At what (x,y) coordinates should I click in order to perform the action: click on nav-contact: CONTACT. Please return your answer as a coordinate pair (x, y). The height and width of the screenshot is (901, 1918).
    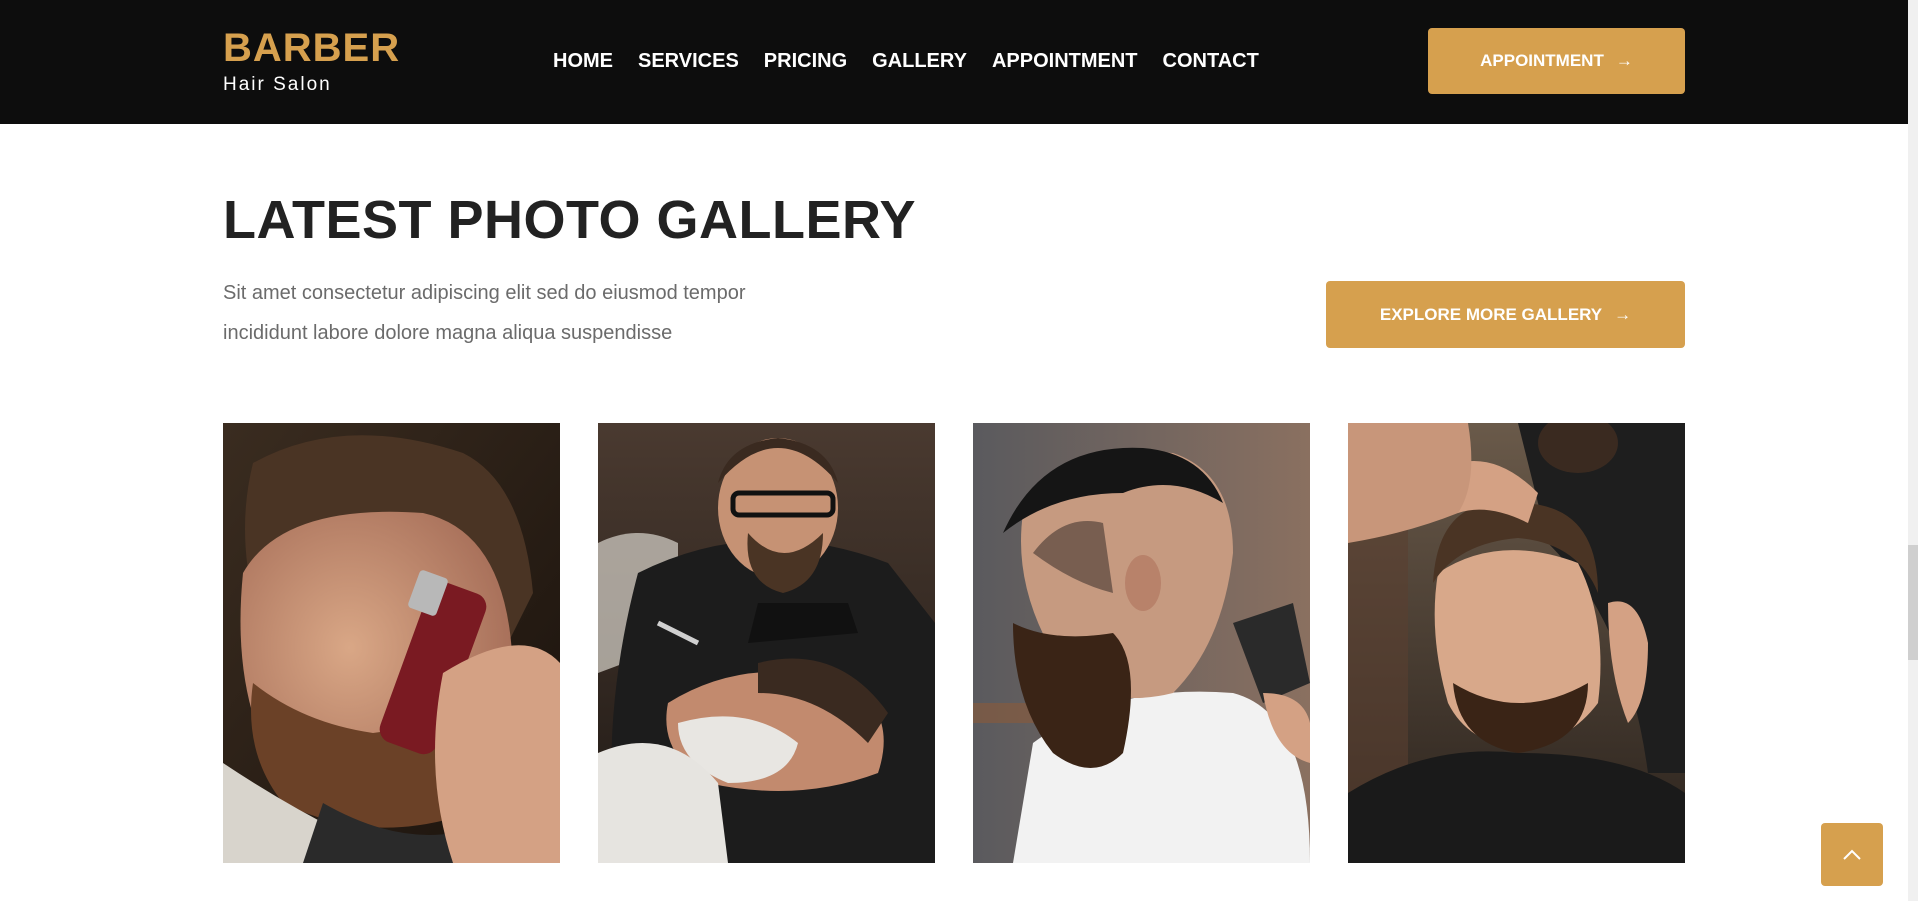
    Looking at the image, I should click on (1211, 61).